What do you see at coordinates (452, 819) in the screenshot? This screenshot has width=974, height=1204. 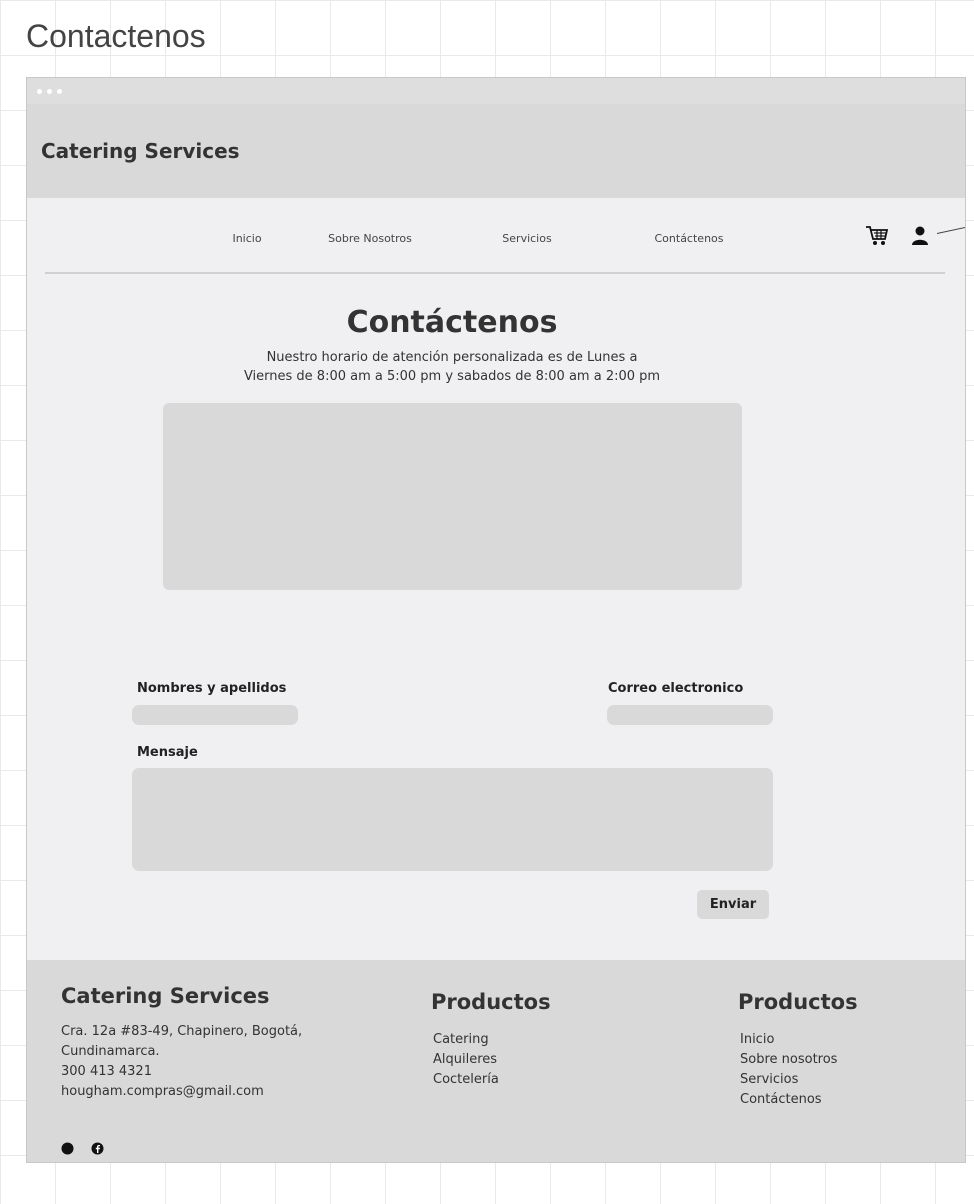 I see `message-field` at bounding box center [452, 819].